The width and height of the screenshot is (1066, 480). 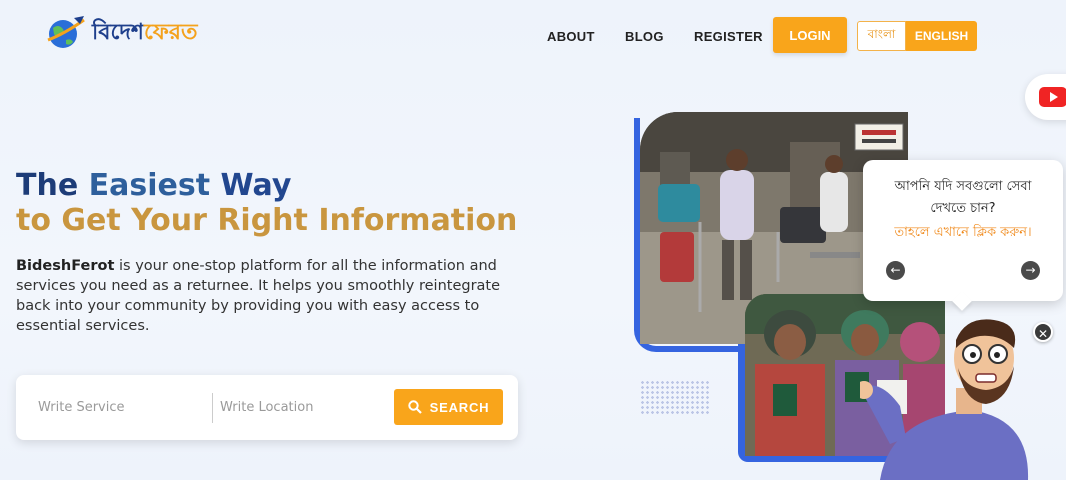 I want to click on nav-blog-link: BLOG, so click(x=644, y=36).